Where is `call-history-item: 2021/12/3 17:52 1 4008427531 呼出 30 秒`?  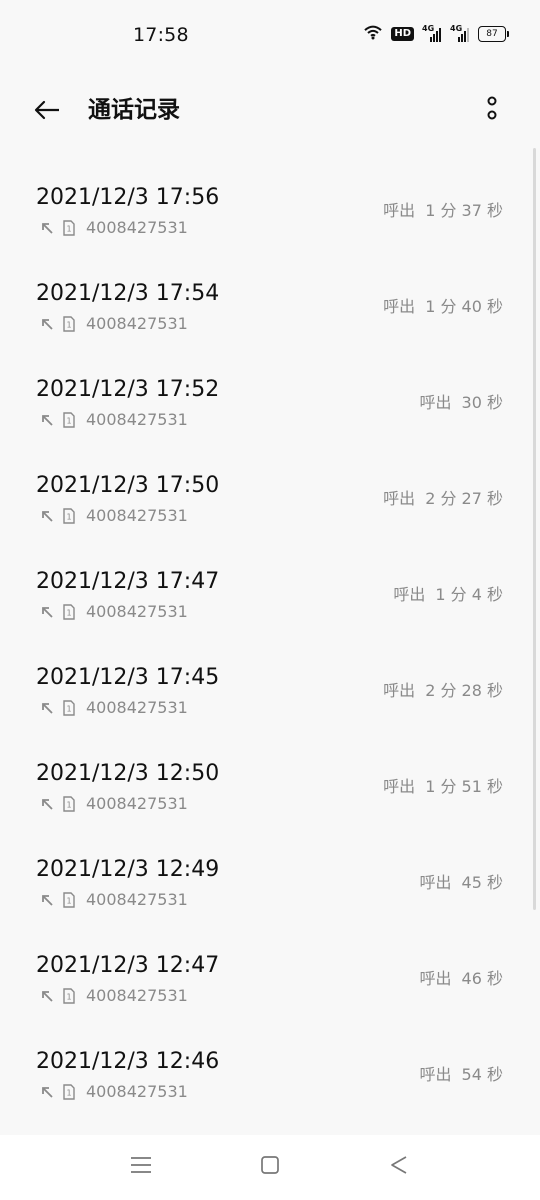
call-history-item: 2021/12/3 17:52 1 4008427531 呼出 30 秒 is located at coordinates (270, 390).